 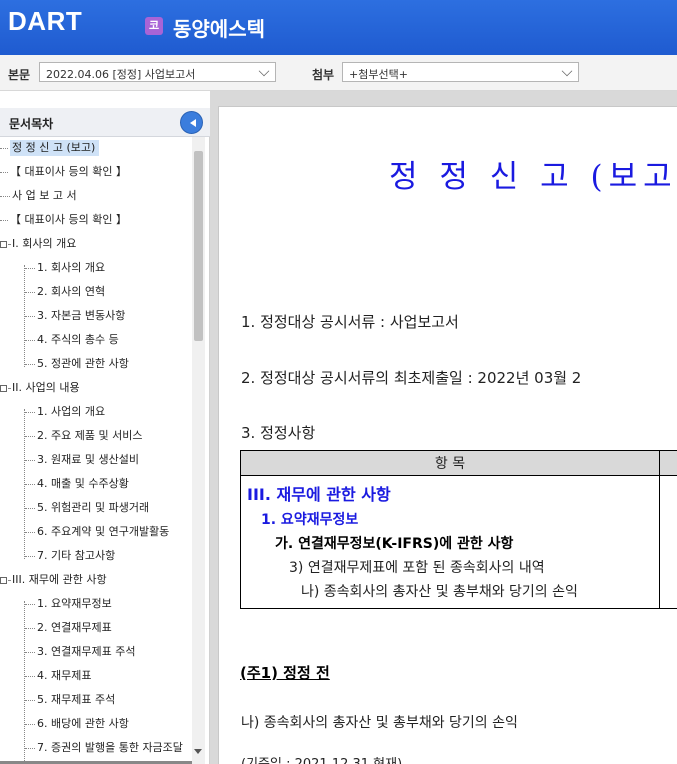 I want to click on correction-items-heading: 3. 정정사항, so click(x=278, y=433).